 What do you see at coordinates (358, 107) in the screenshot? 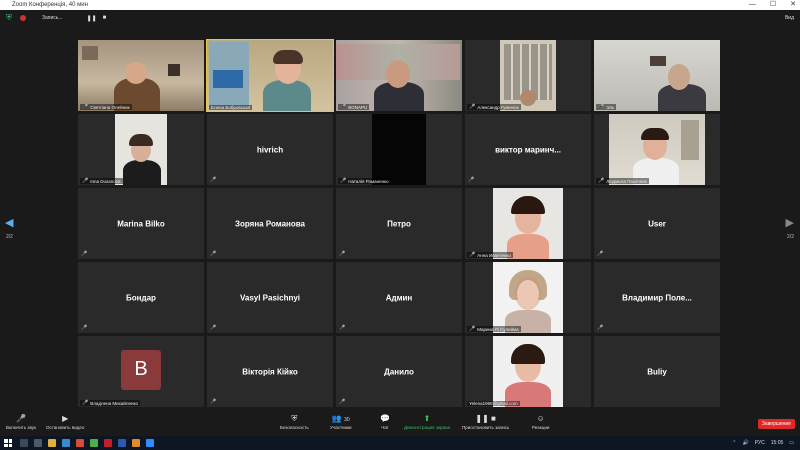
I see `participant-name: BONAPU` at bounding box center [358, 107].